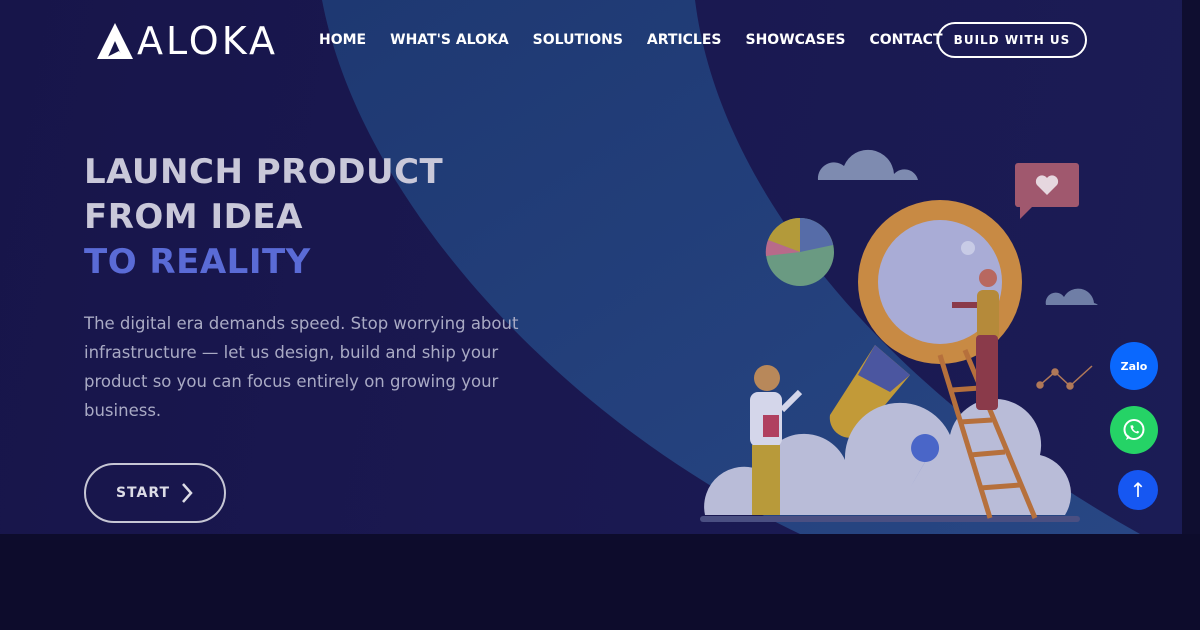 The width and height of the screenshot is (1200, 630). I want to click on start-label: START, so click(143, 493).